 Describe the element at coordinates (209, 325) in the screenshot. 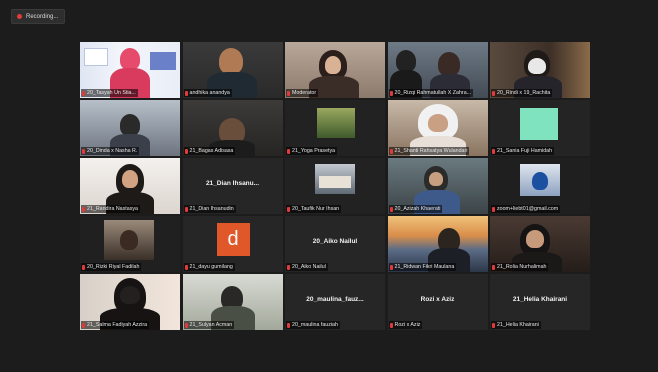

I see `participant-name: 21_Sulyan Acman` at that location.